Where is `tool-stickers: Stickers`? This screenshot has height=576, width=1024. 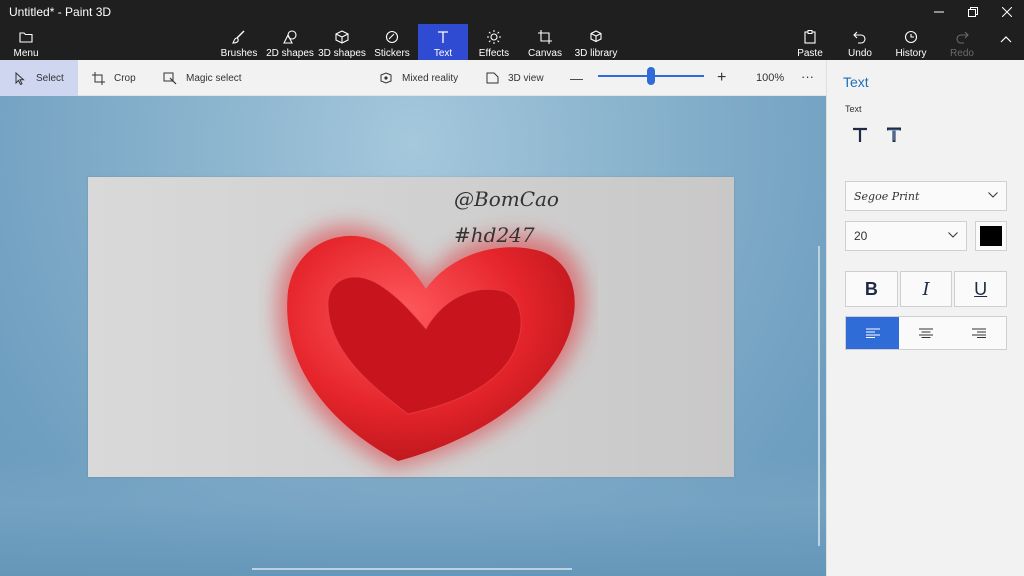
tool-stickers: Stickers is located at coordinates (392, 42).